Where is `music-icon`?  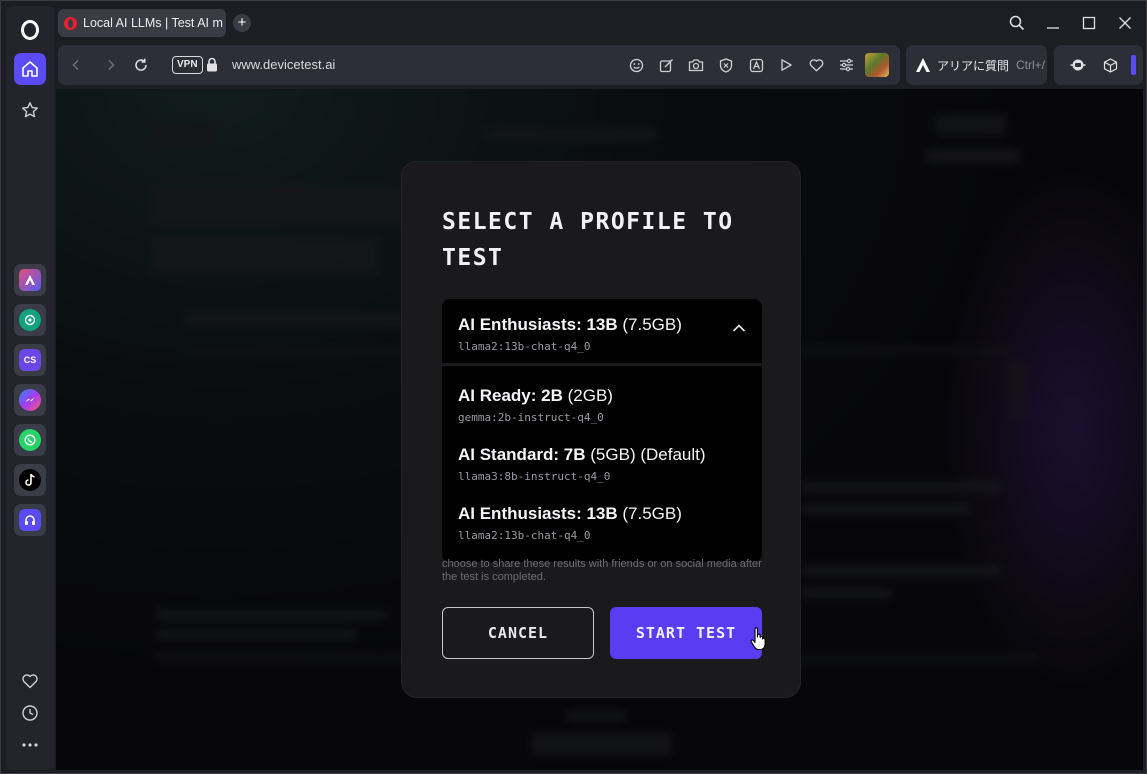
music-icon is located at coordinates (30, 520).